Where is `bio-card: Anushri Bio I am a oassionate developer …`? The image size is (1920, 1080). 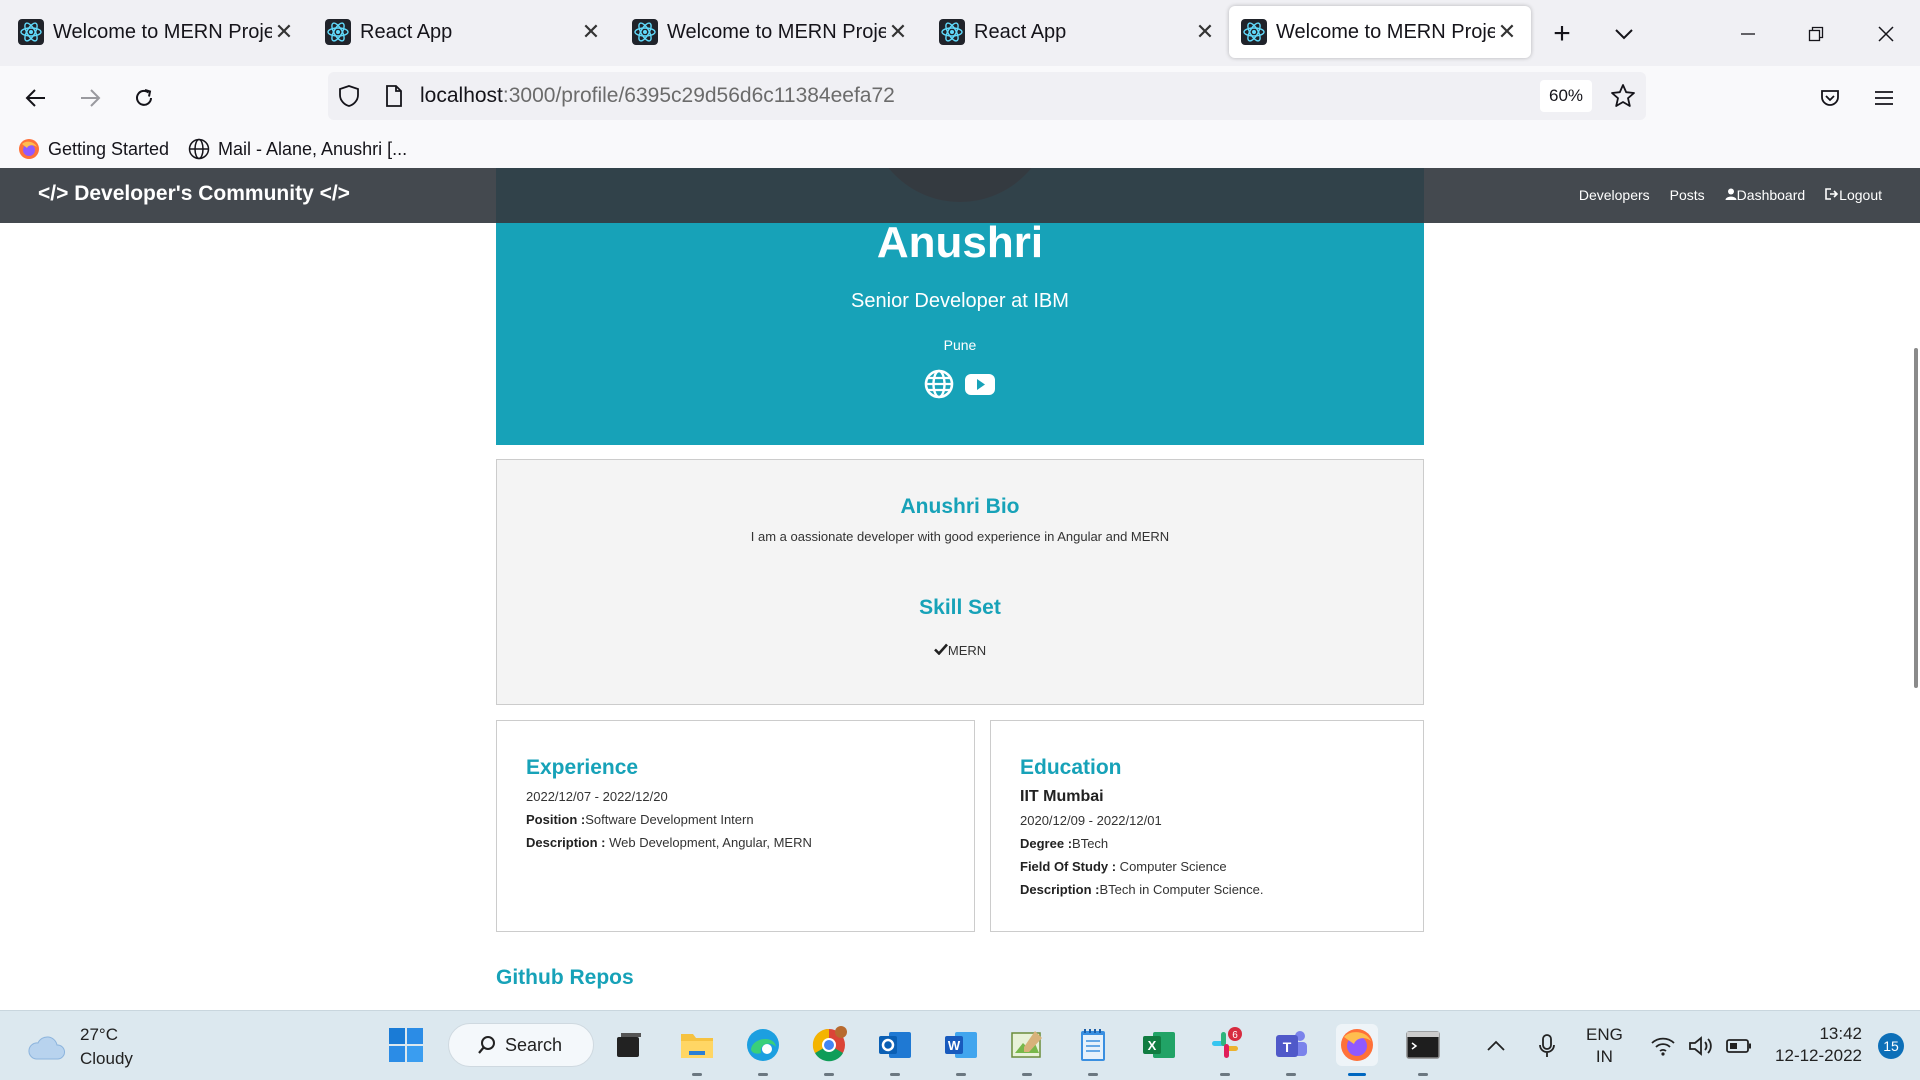 bio-card: Anushri Bio I am a oassionate developer … is located at coordinates (960, 582).